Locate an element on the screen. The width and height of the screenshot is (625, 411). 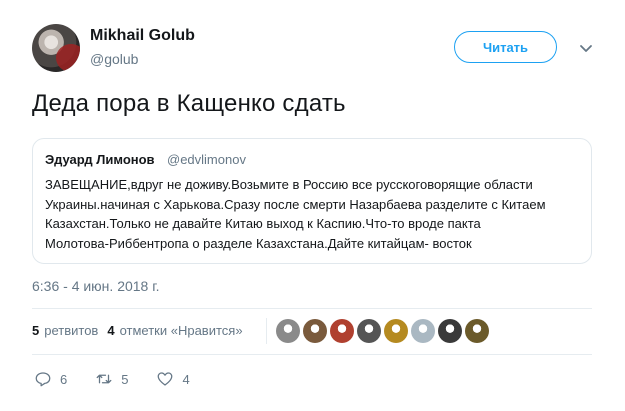
retweet-icon is located at coordinates (104, 379).